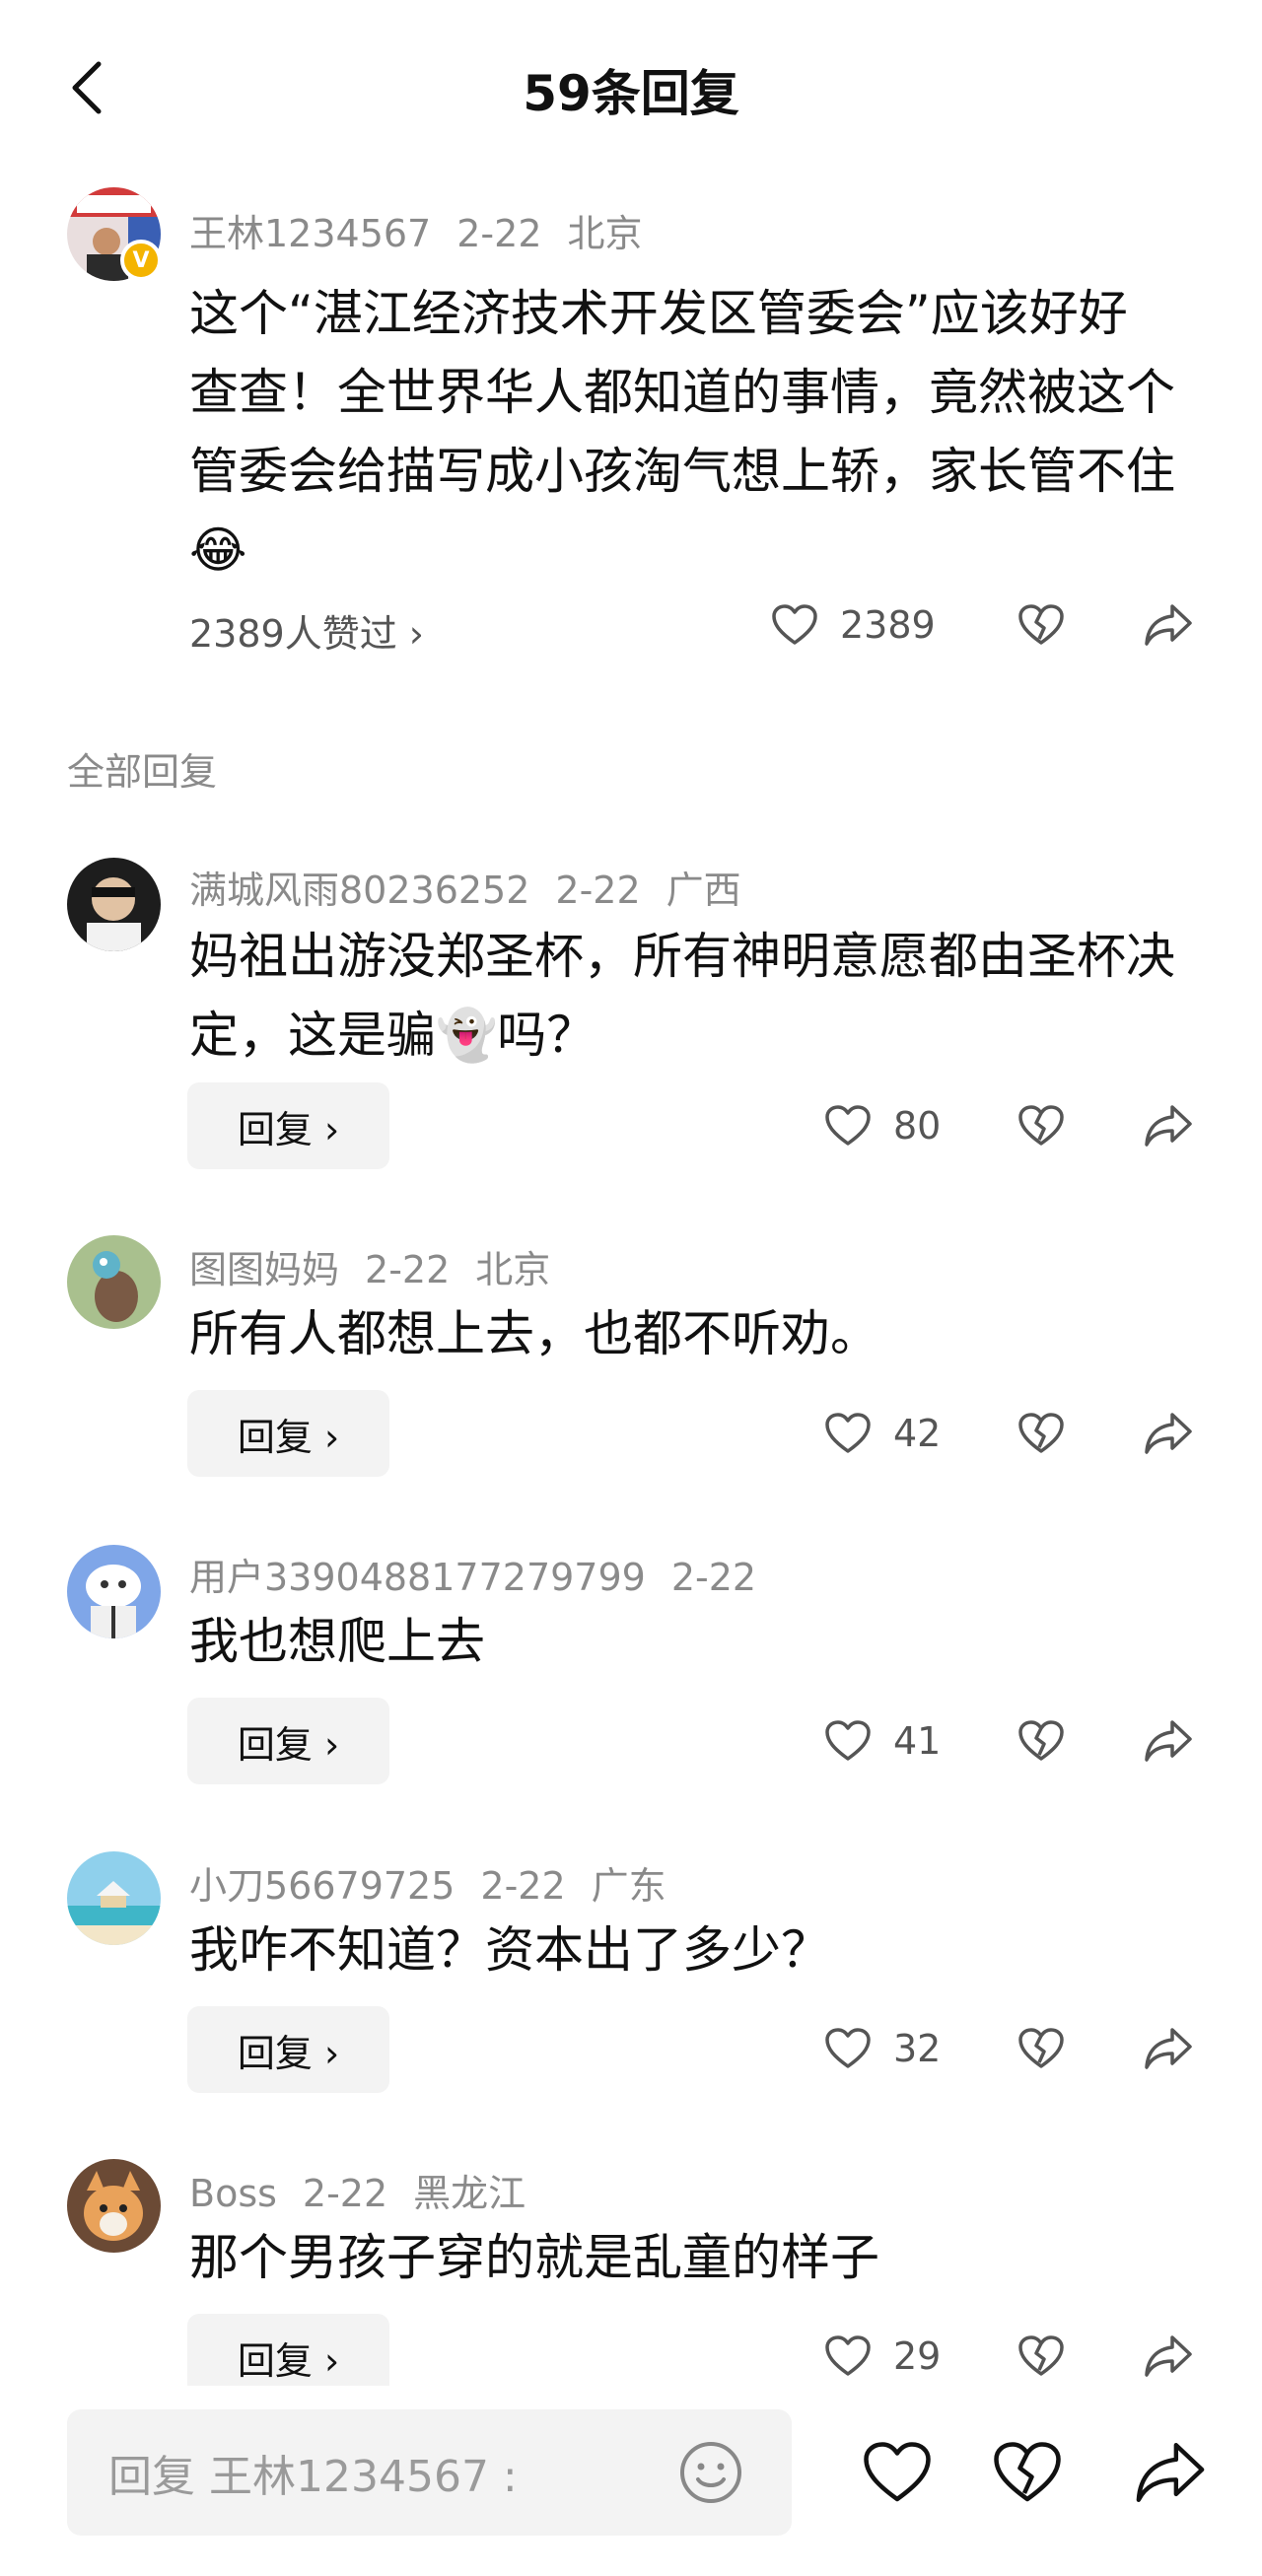 The height and width of the screenshot is (2576, 1262). I want to click on comment-meta: 王林1234567 2-22 北京, so click(429, 230).